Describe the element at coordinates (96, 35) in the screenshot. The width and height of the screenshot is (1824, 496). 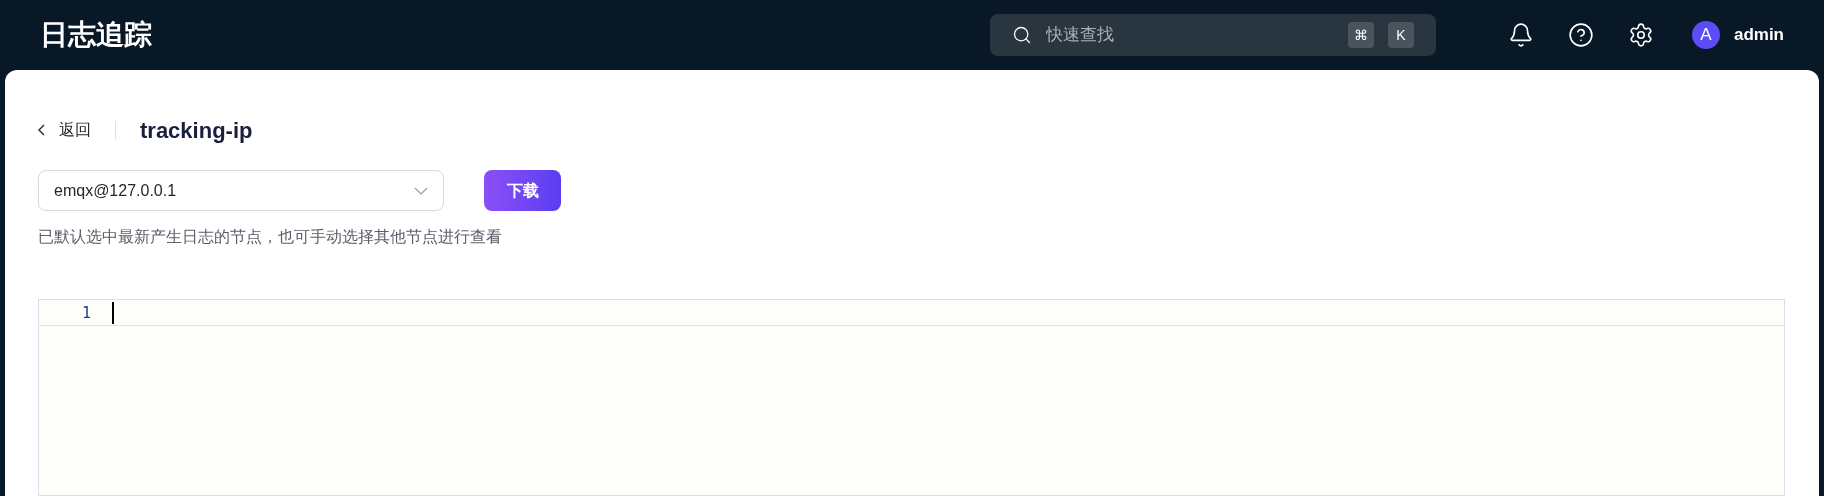
I see `app-title: 日志追踪` at that location.